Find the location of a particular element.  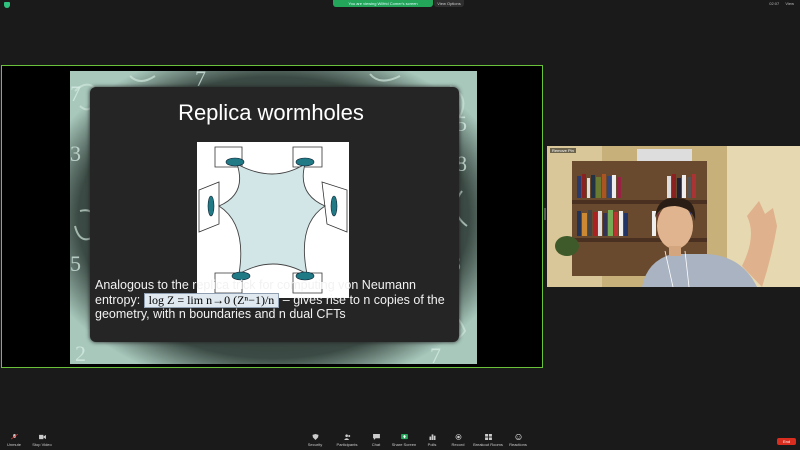

unmute-button: Unmute is located at coordinates (14, 440).